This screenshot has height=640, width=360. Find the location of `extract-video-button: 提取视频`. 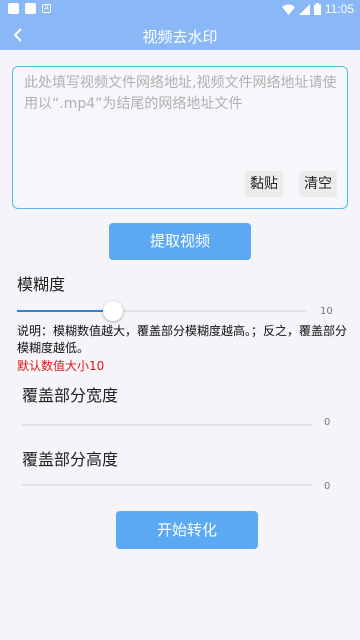

extract-video-button: 提取视频 is located at coordinates (180, 241).